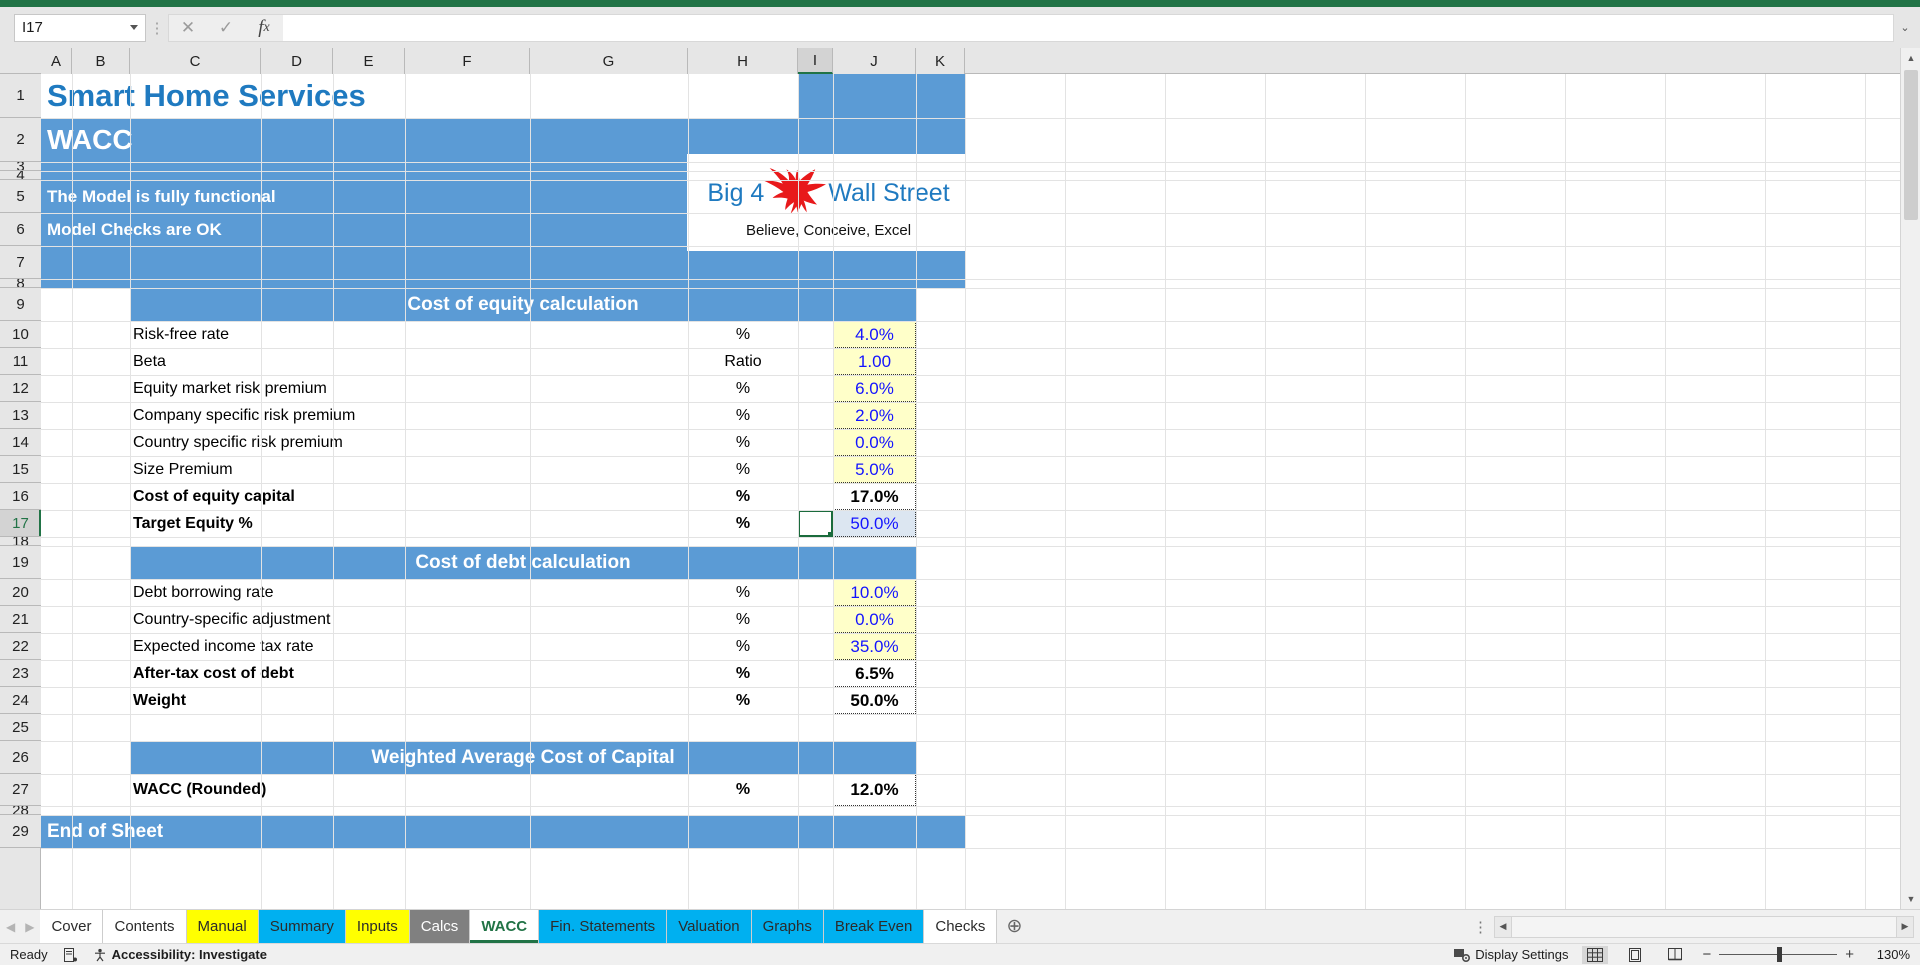  What do you see at coordinates (20, 592) in the screenshot?
I see `row-header-20: 20` at bounding box center [20, 592].